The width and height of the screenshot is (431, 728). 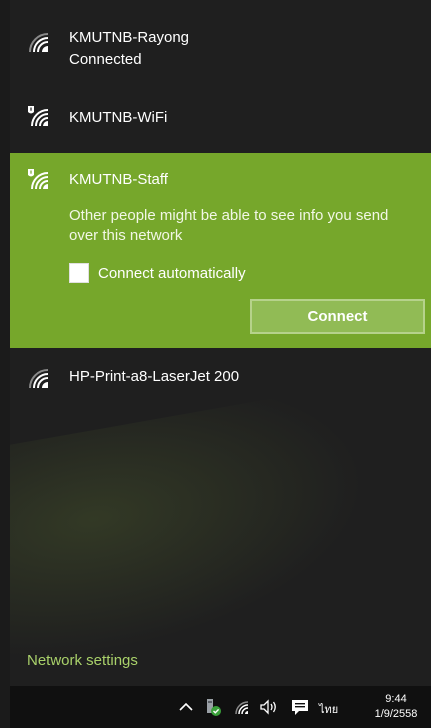 What do you see at coordinates (172, 273) in the screenshot?
I see `connect-automatically-label: Connect automatically` at bounding box center [172, 273].